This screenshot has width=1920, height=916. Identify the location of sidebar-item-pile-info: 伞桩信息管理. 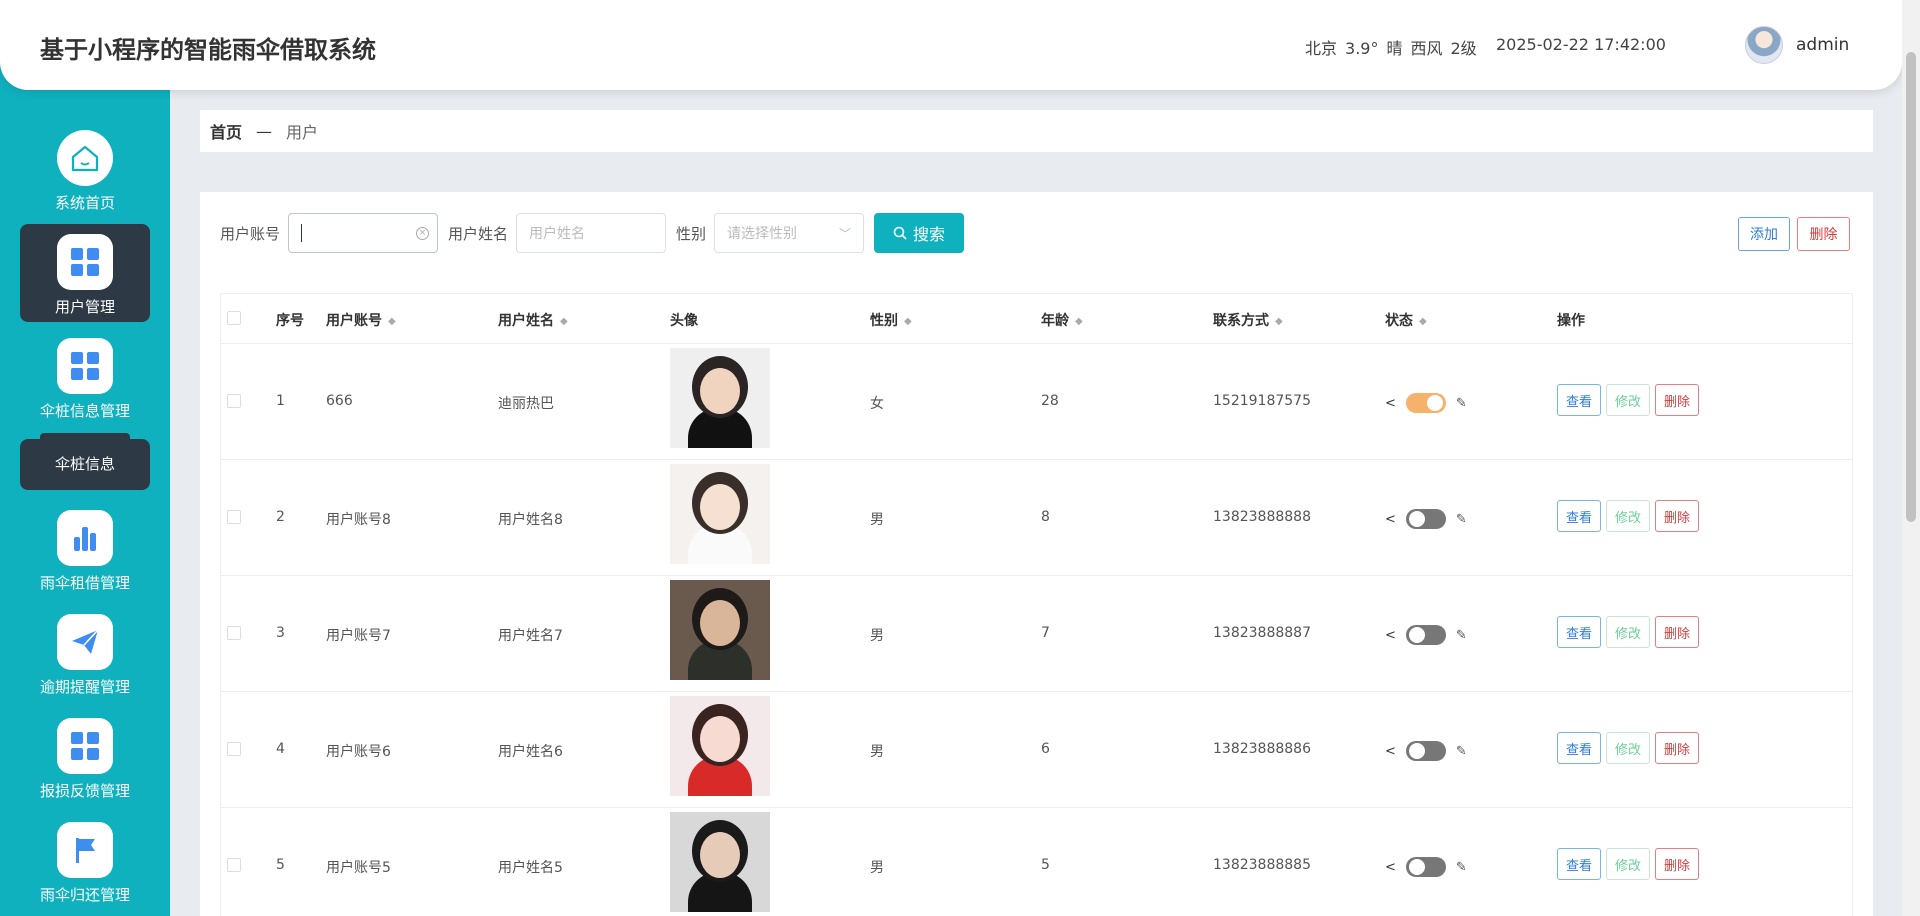
(85, 377).